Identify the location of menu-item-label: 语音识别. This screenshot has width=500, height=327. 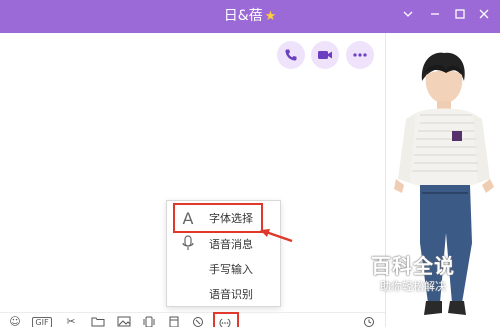
(231, 294).